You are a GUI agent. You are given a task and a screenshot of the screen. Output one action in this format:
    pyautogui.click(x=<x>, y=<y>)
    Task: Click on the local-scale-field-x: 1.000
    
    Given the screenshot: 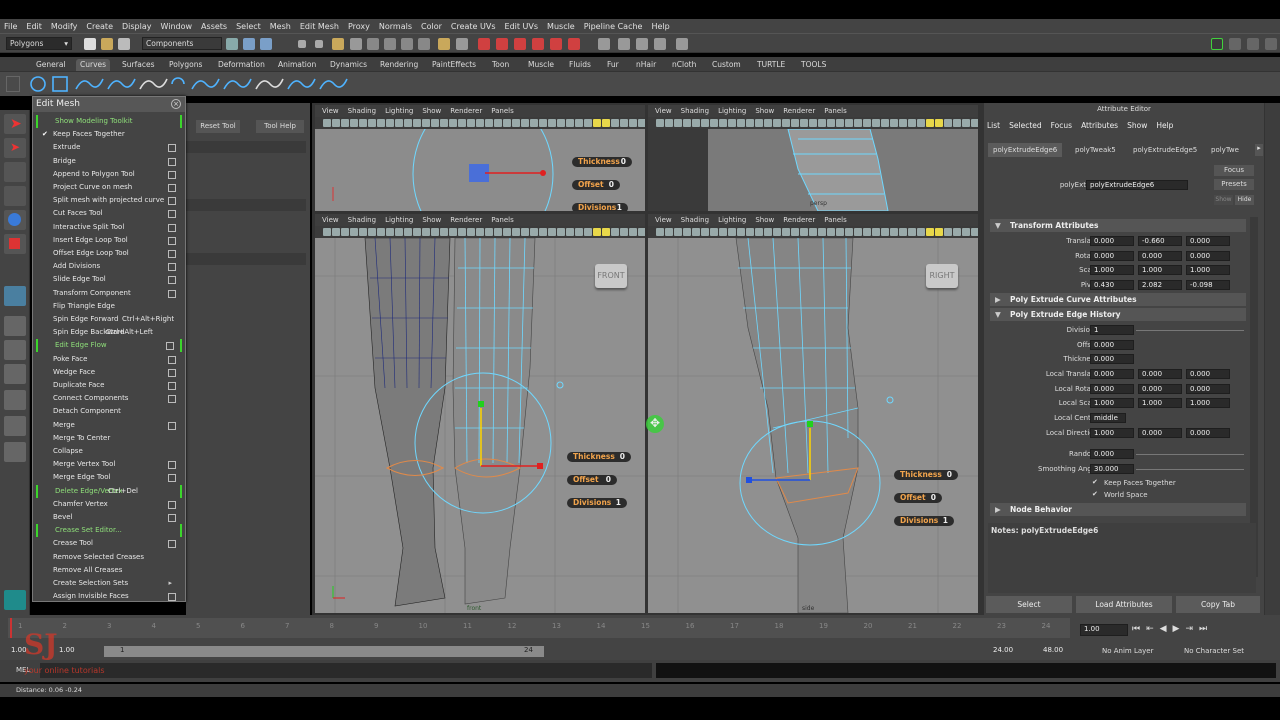 What is the action you would take?
    pyautogui.click(x=1112, y=403)
    